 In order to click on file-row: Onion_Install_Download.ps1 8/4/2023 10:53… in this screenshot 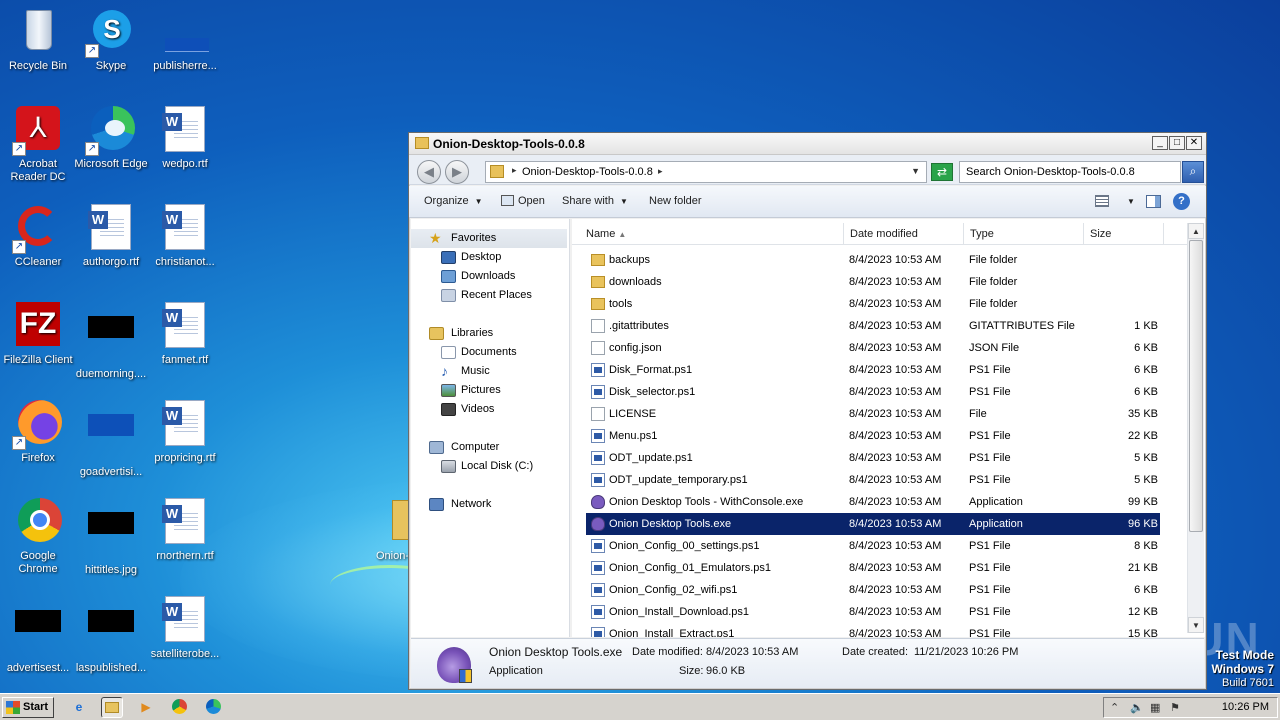, I will do `click(873, 612)`.